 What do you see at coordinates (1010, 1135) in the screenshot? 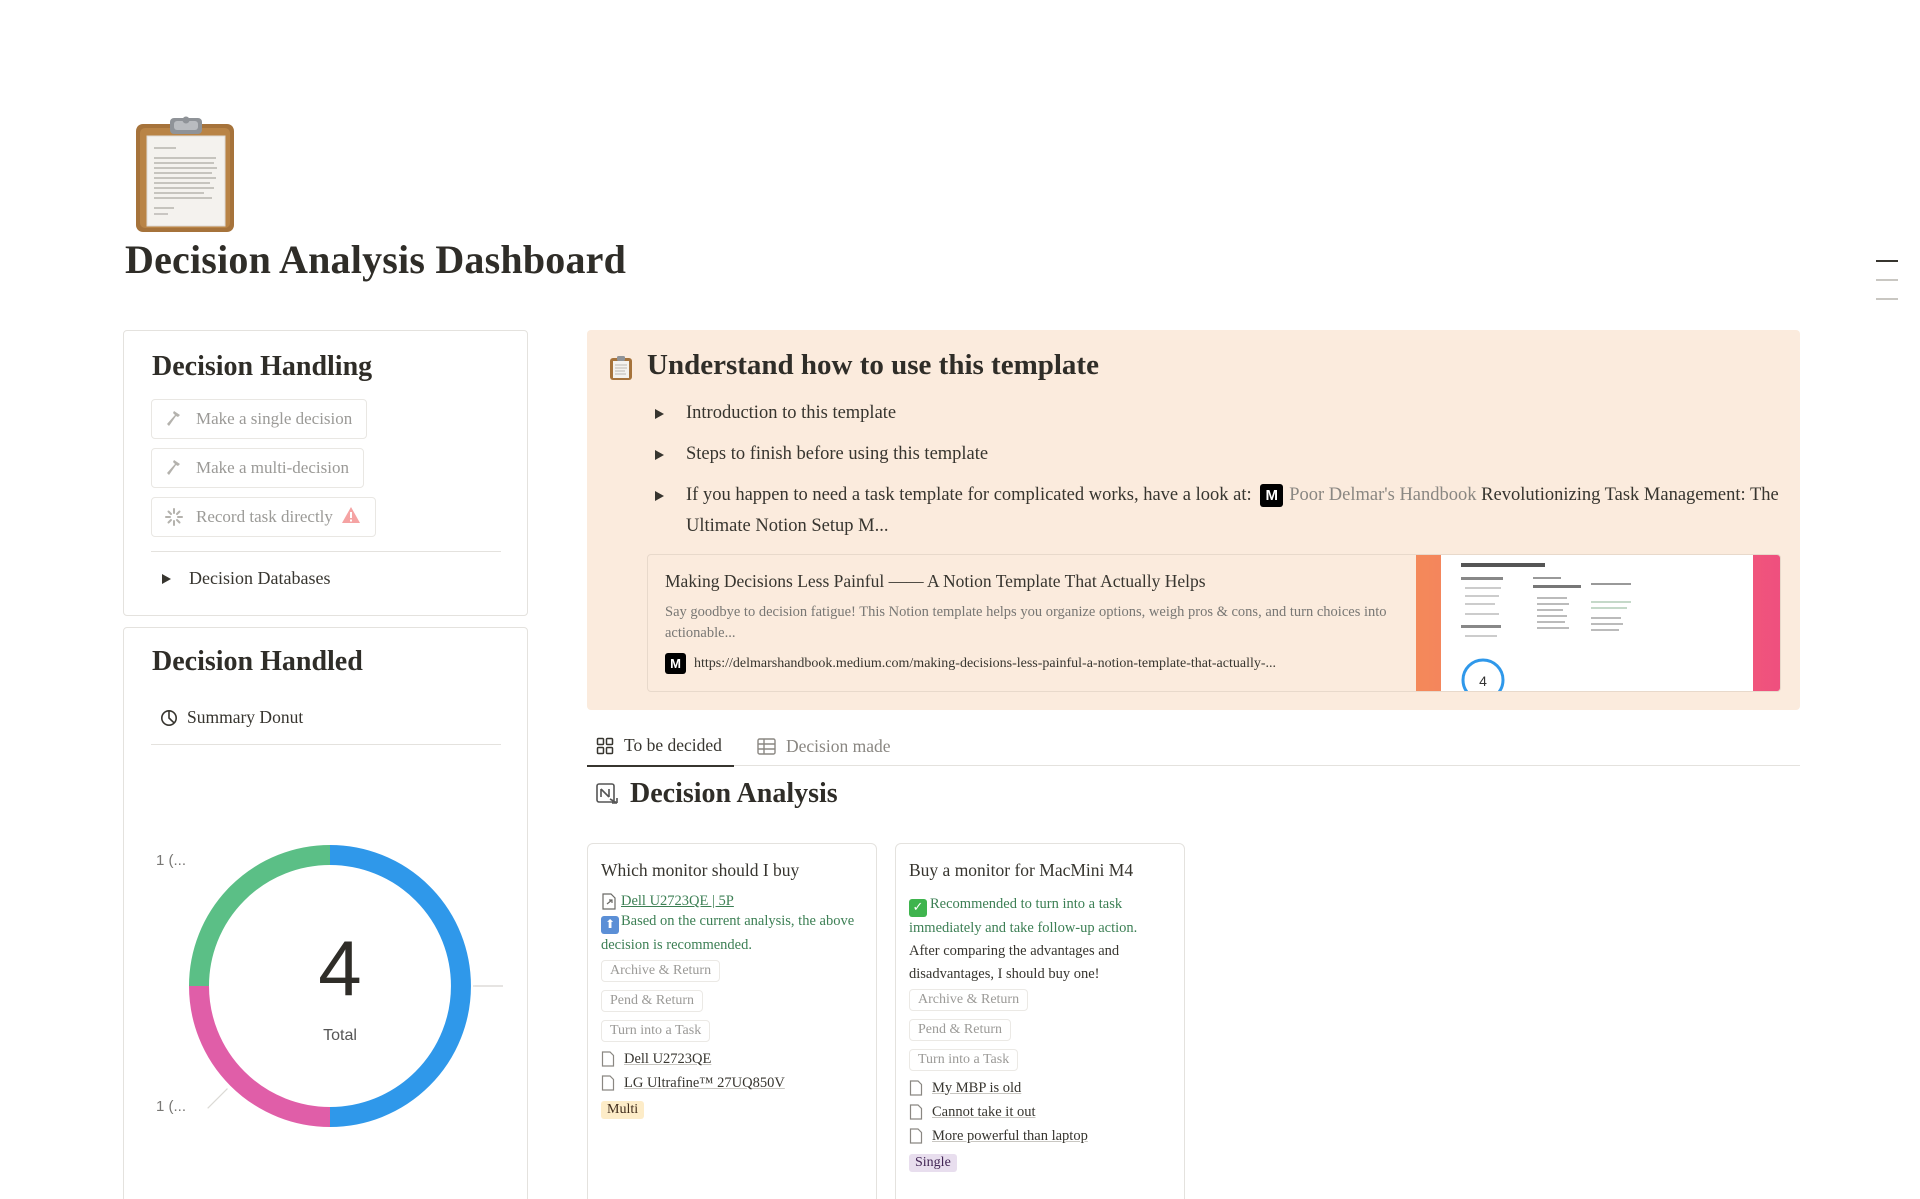
I see `related-reason-label: More powerful than laptop` at bounding box center [1010, 1135].